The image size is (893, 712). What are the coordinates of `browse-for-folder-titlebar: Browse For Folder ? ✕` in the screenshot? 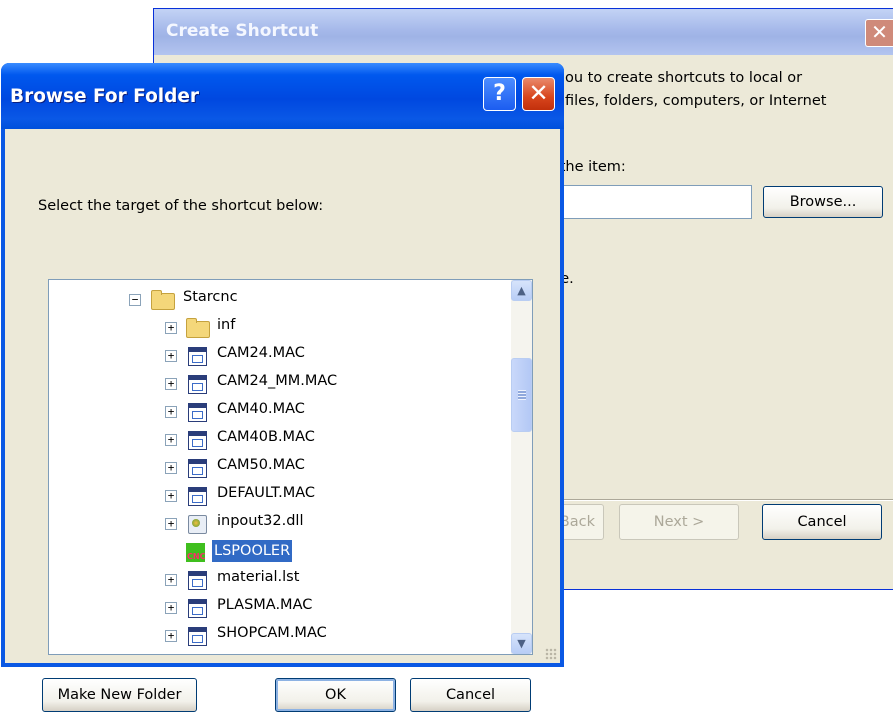 It's located at (282, 96).